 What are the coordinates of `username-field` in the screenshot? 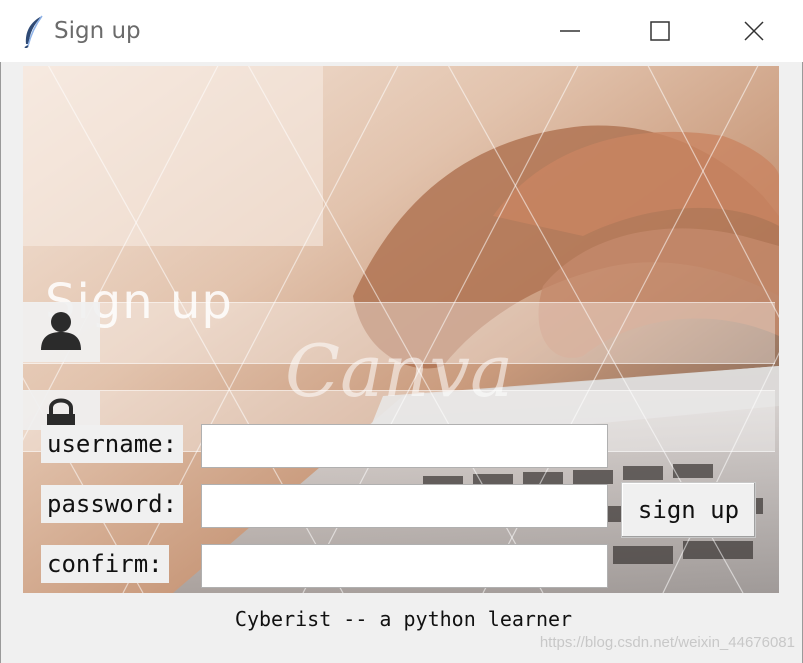 It's located at (404, 446).